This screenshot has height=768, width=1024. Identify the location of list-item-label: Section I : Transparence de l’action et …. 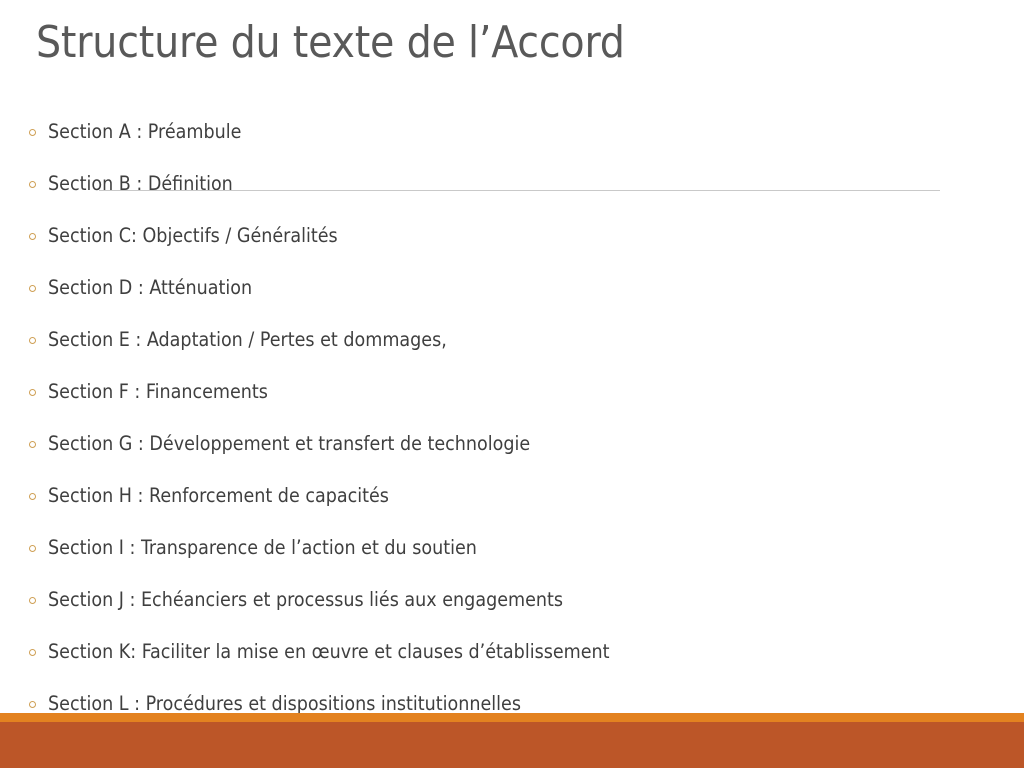
(262, 548).